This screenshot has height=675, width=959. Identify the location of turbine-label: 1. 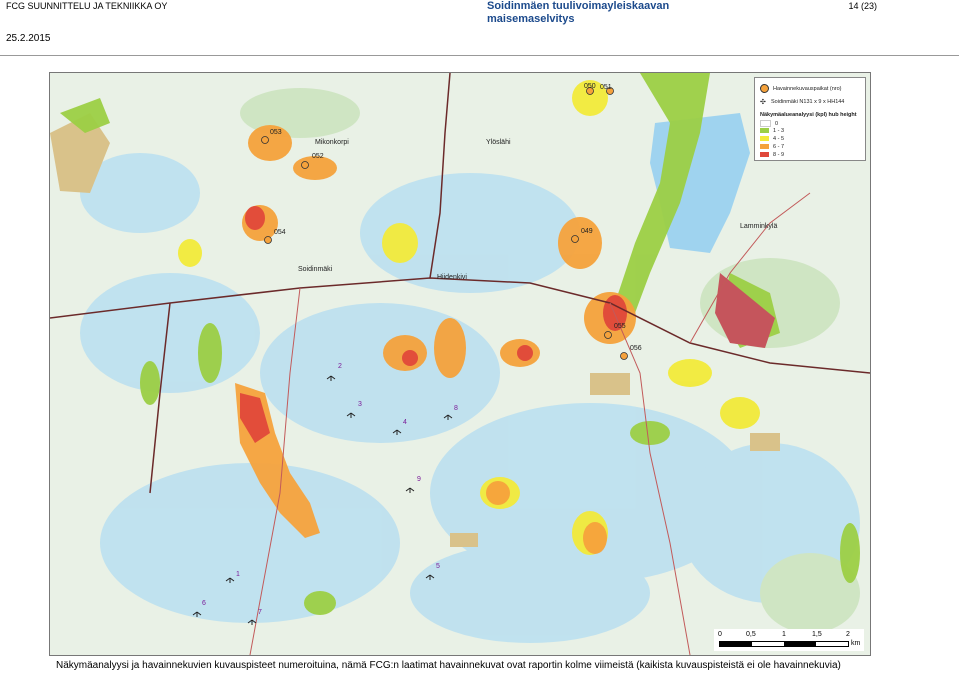
(238, 574).